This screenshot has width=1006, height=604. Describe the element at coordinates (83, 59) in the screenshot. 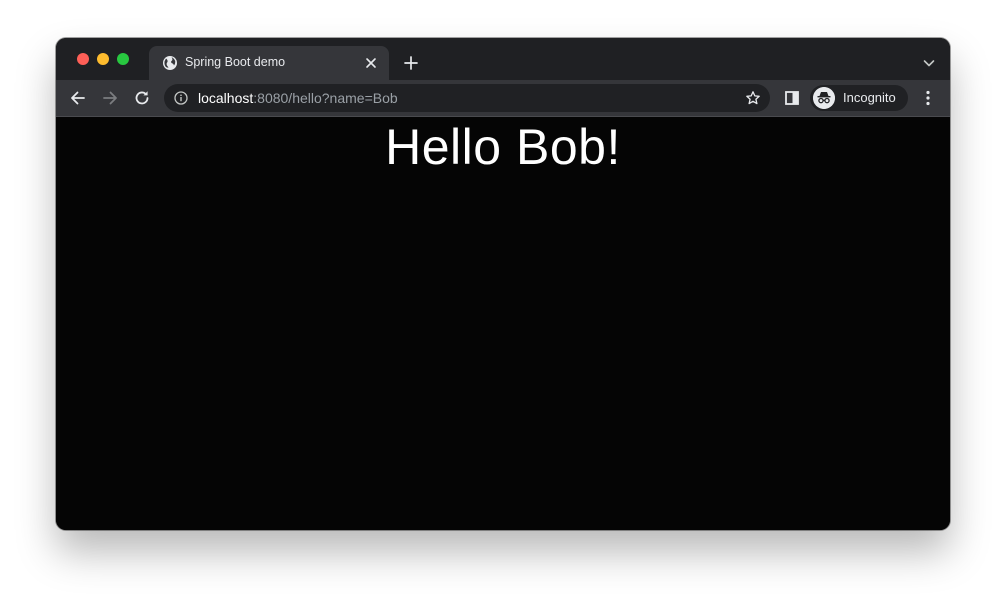

I see `window-close-button` at that location.